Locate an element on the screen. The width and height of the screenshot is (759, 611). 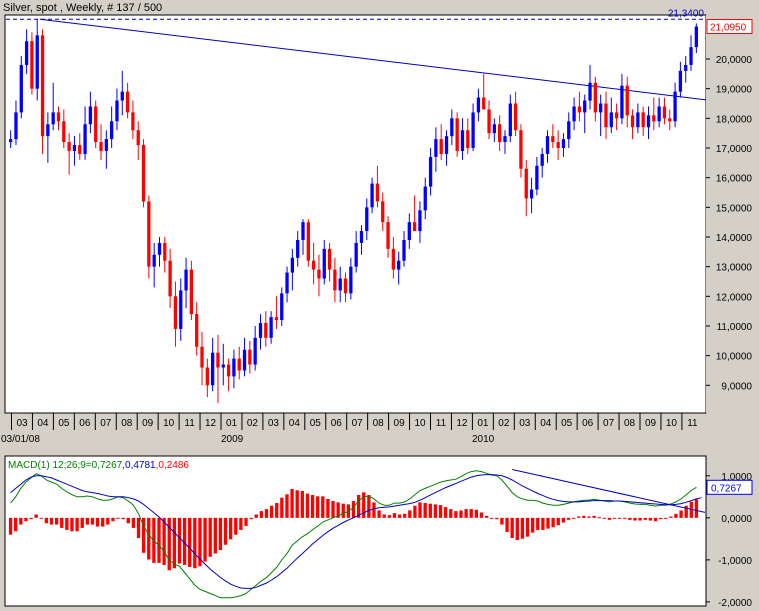
panel-separator is located at coordinates (379, 450).